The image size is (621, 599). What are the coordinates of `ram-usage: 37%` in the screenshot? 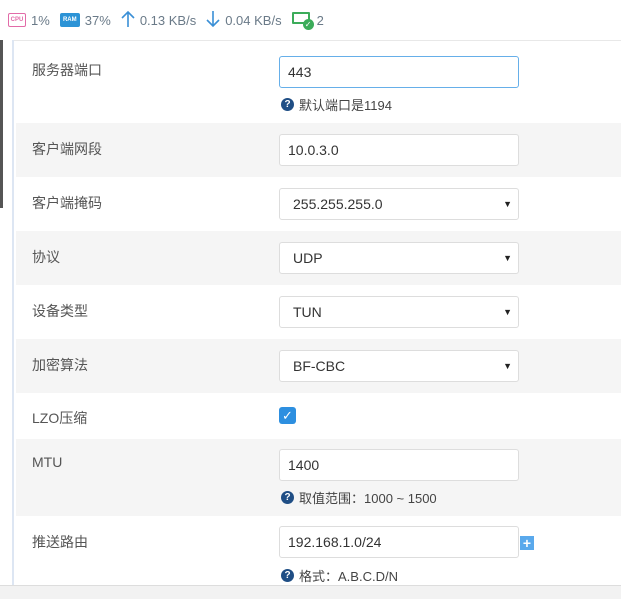 It's located at (97, 20).